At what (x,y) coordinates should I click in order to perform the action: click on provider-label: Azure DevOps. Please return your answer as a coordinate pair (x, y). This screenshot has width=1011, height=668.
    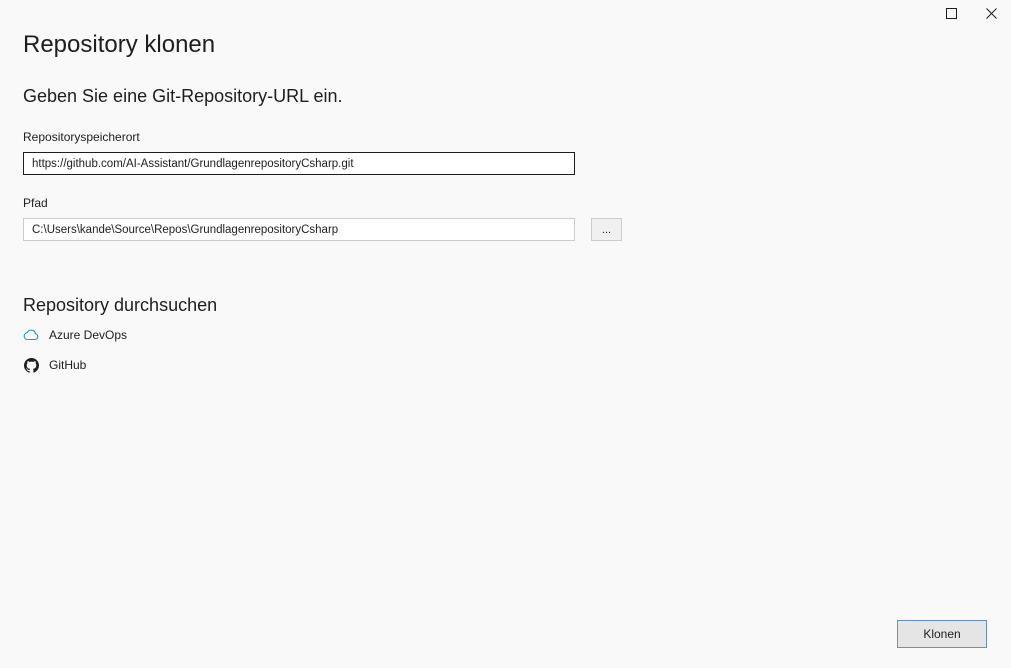
    Looking at the image, I should click on (88, 335).